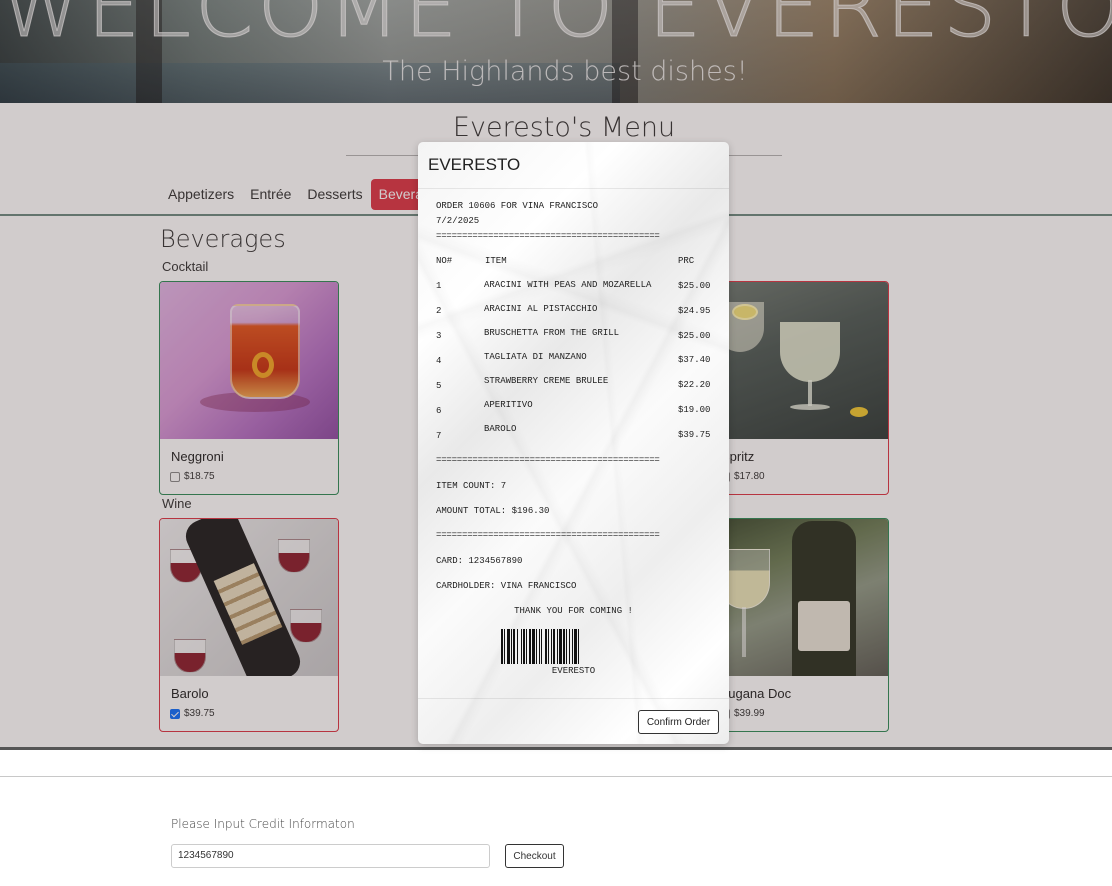  I want to click on receipt-item-no: 6, so click(439, 411).